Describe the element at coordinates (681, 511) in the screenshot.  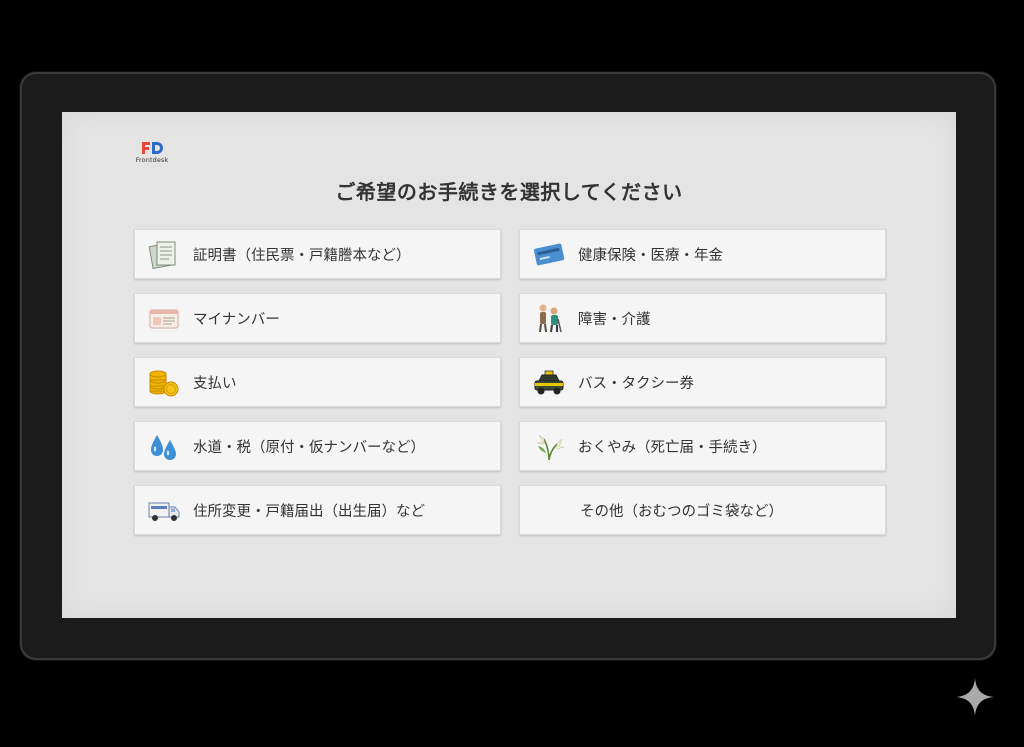
I see `menu-item-label: その他（おむつのゴミ袋など）` at that location.